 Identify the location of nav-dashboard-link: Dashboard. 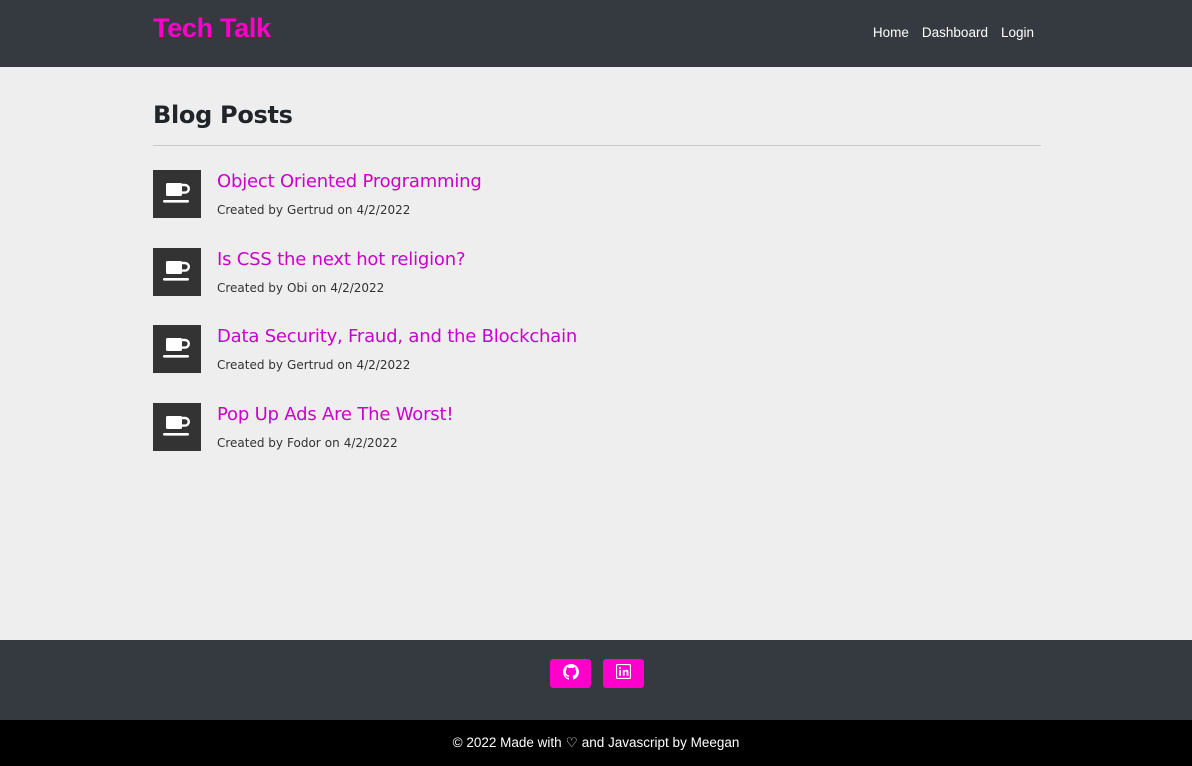
(955, 32).